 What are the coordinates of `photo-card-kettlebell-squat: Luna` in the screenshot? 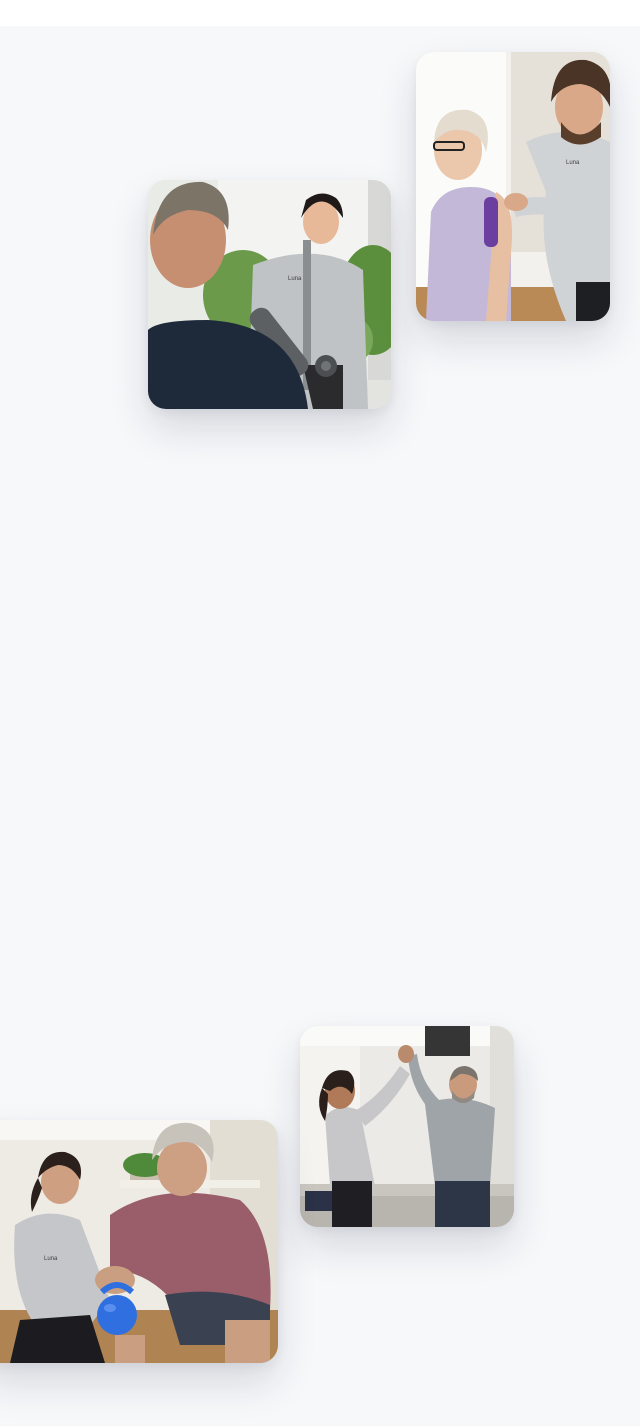 It's located at (139, 1241).